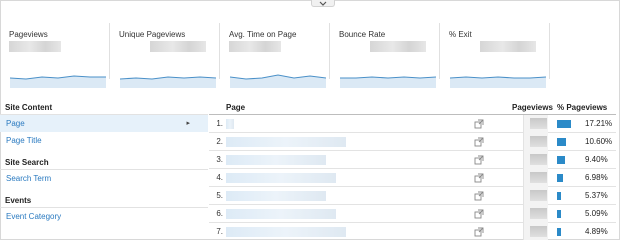 Image resolution: width=620 pixels, height=240 pixels. I want to click on pct-pageviews-value: 5.37%, so click(596, 195).